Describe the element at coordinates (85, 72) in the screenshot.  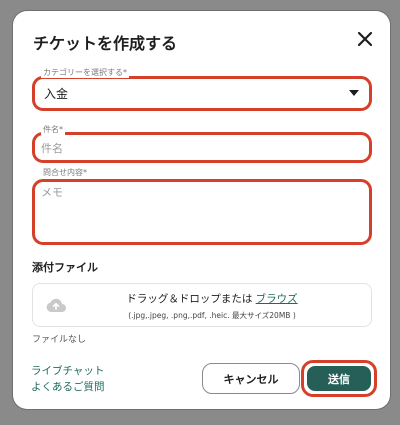
I see `category-label: カテゴリーを選択する*` at that location.